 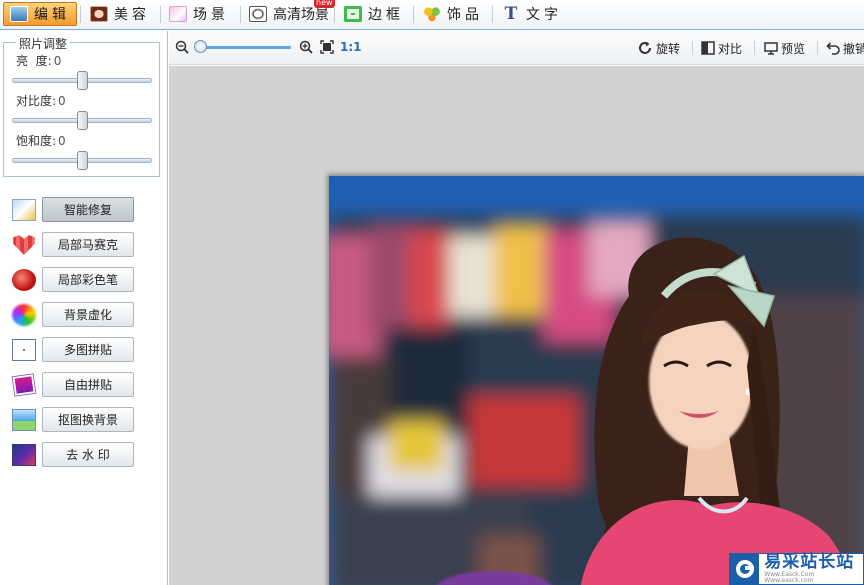 I want to click on tool-blur-background: 背景虚化, so click(x=74, y=314).